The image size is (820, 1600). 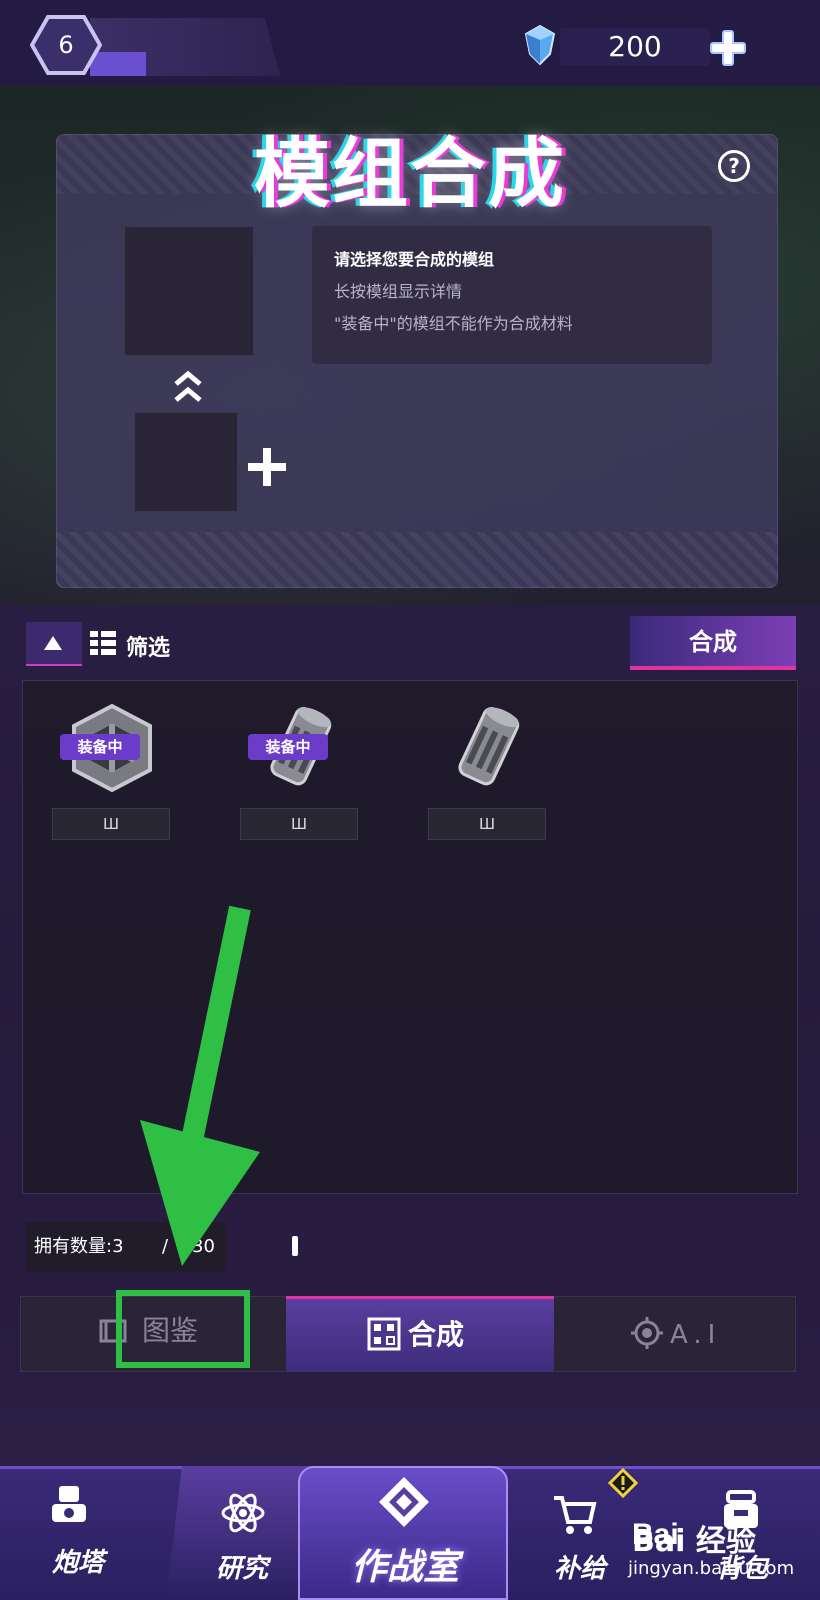 What do you see at coordinates (489, 746) in the screenshot?
I see `cylinder-module-icon` at bounding box center [489, 746].